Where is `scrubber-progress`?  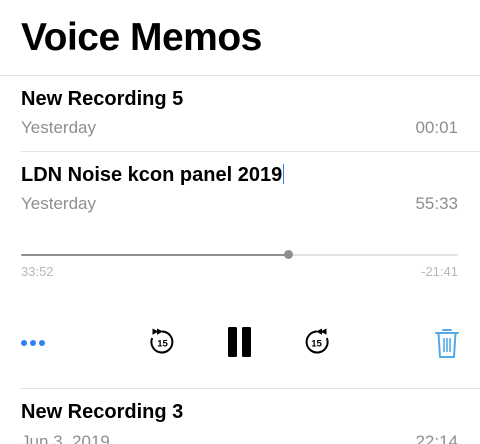 scrubber-progress is located at coordinates (154, 255).